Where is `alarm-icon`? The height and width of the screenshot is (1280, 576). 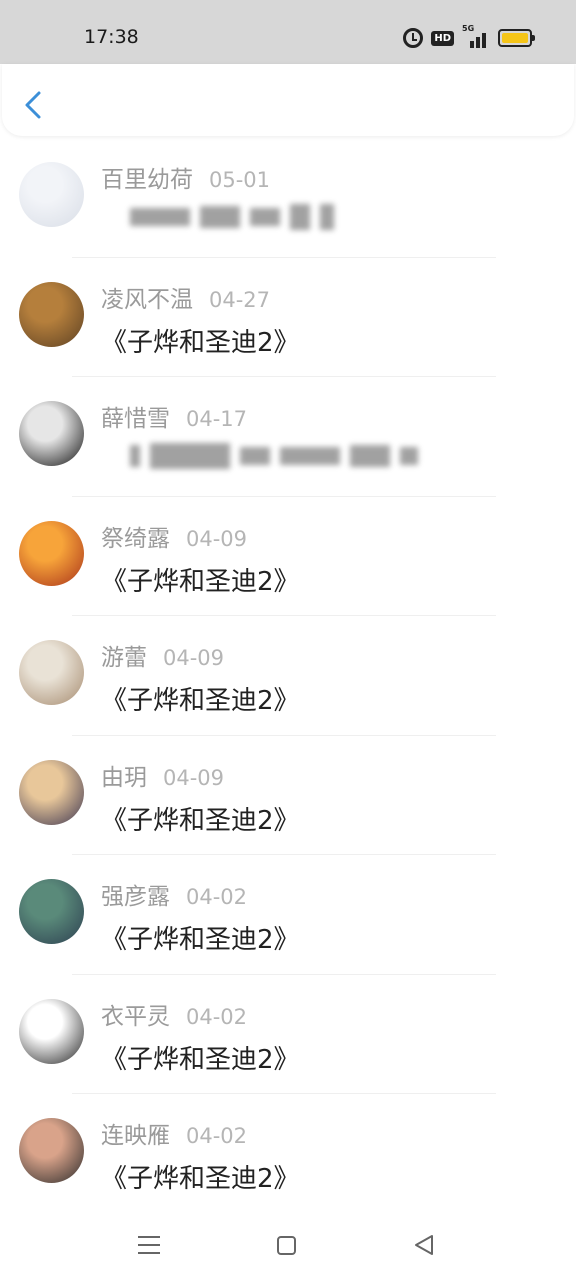
alarm-icon is located at coordinates (413, 38).